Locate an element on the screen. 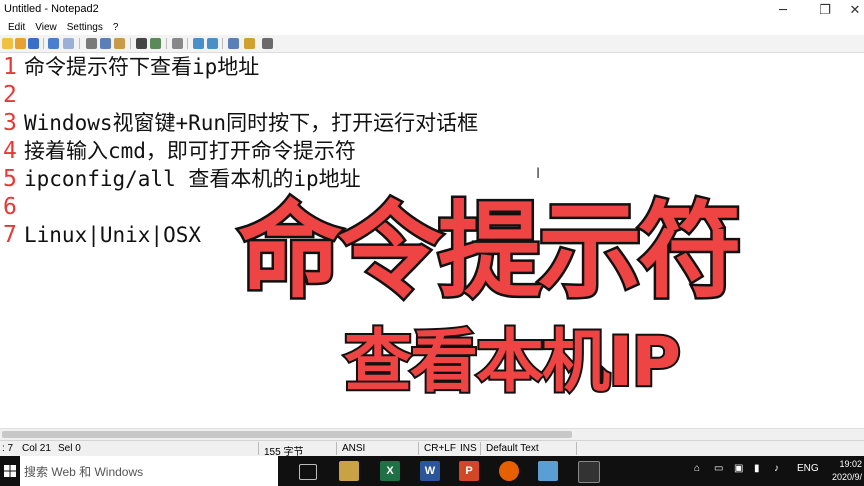 The image size is (864, 486). toolbar is located at coordinates (432, 44).